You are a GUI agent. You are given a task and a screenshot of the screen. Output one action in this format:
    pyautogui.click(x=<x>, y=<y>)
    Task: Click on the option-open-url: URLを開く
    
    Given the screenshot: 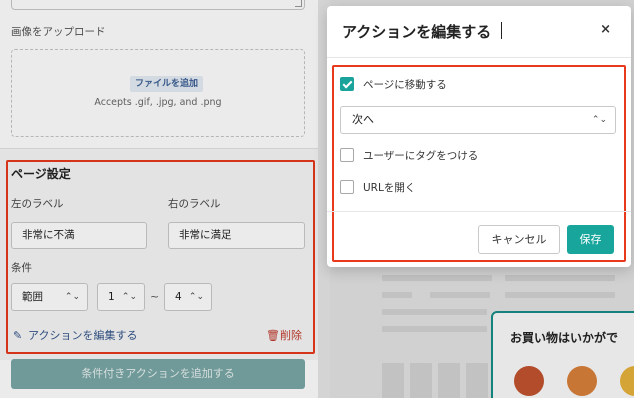 What is the action you would take?
    pyautogui.click(x=377, y=187)
    